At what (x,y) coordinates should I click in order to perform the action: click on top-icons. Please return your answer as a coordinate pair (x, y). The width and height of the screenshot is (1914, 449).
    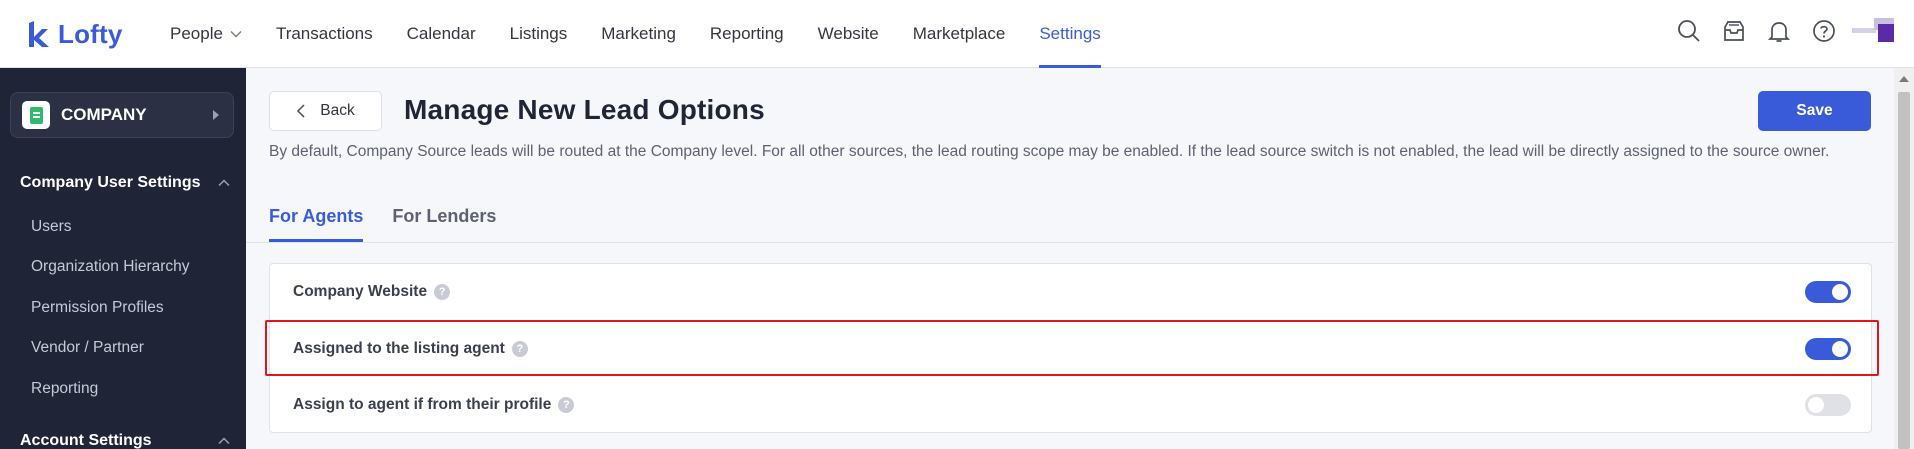
    Looking at the image, I should click on (1777, 31).